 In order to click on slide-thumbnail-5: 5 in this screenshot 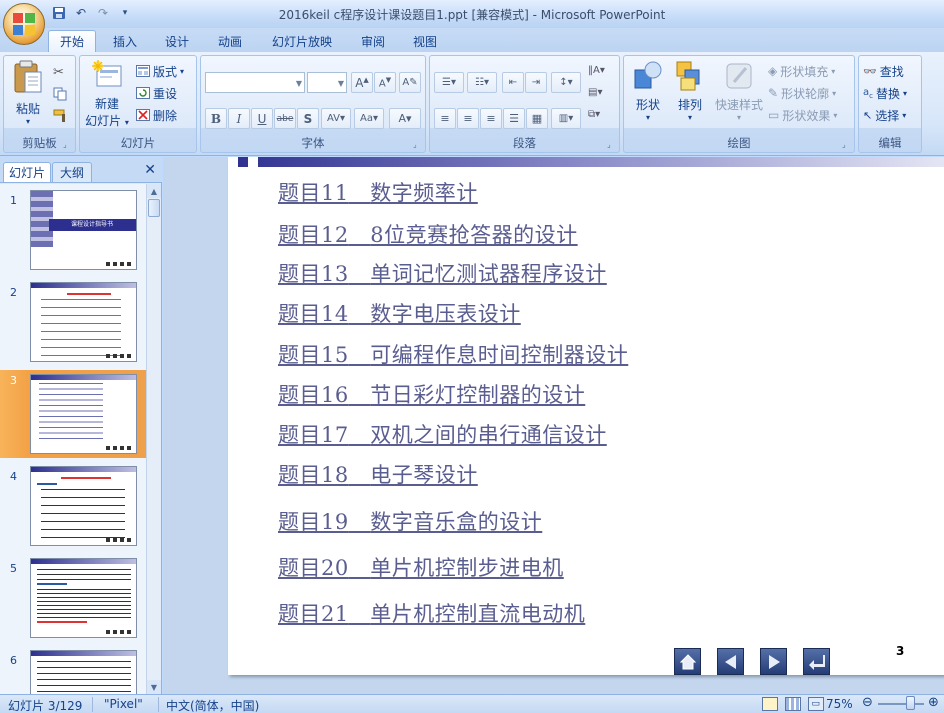, I will do `click(73, 602)`.